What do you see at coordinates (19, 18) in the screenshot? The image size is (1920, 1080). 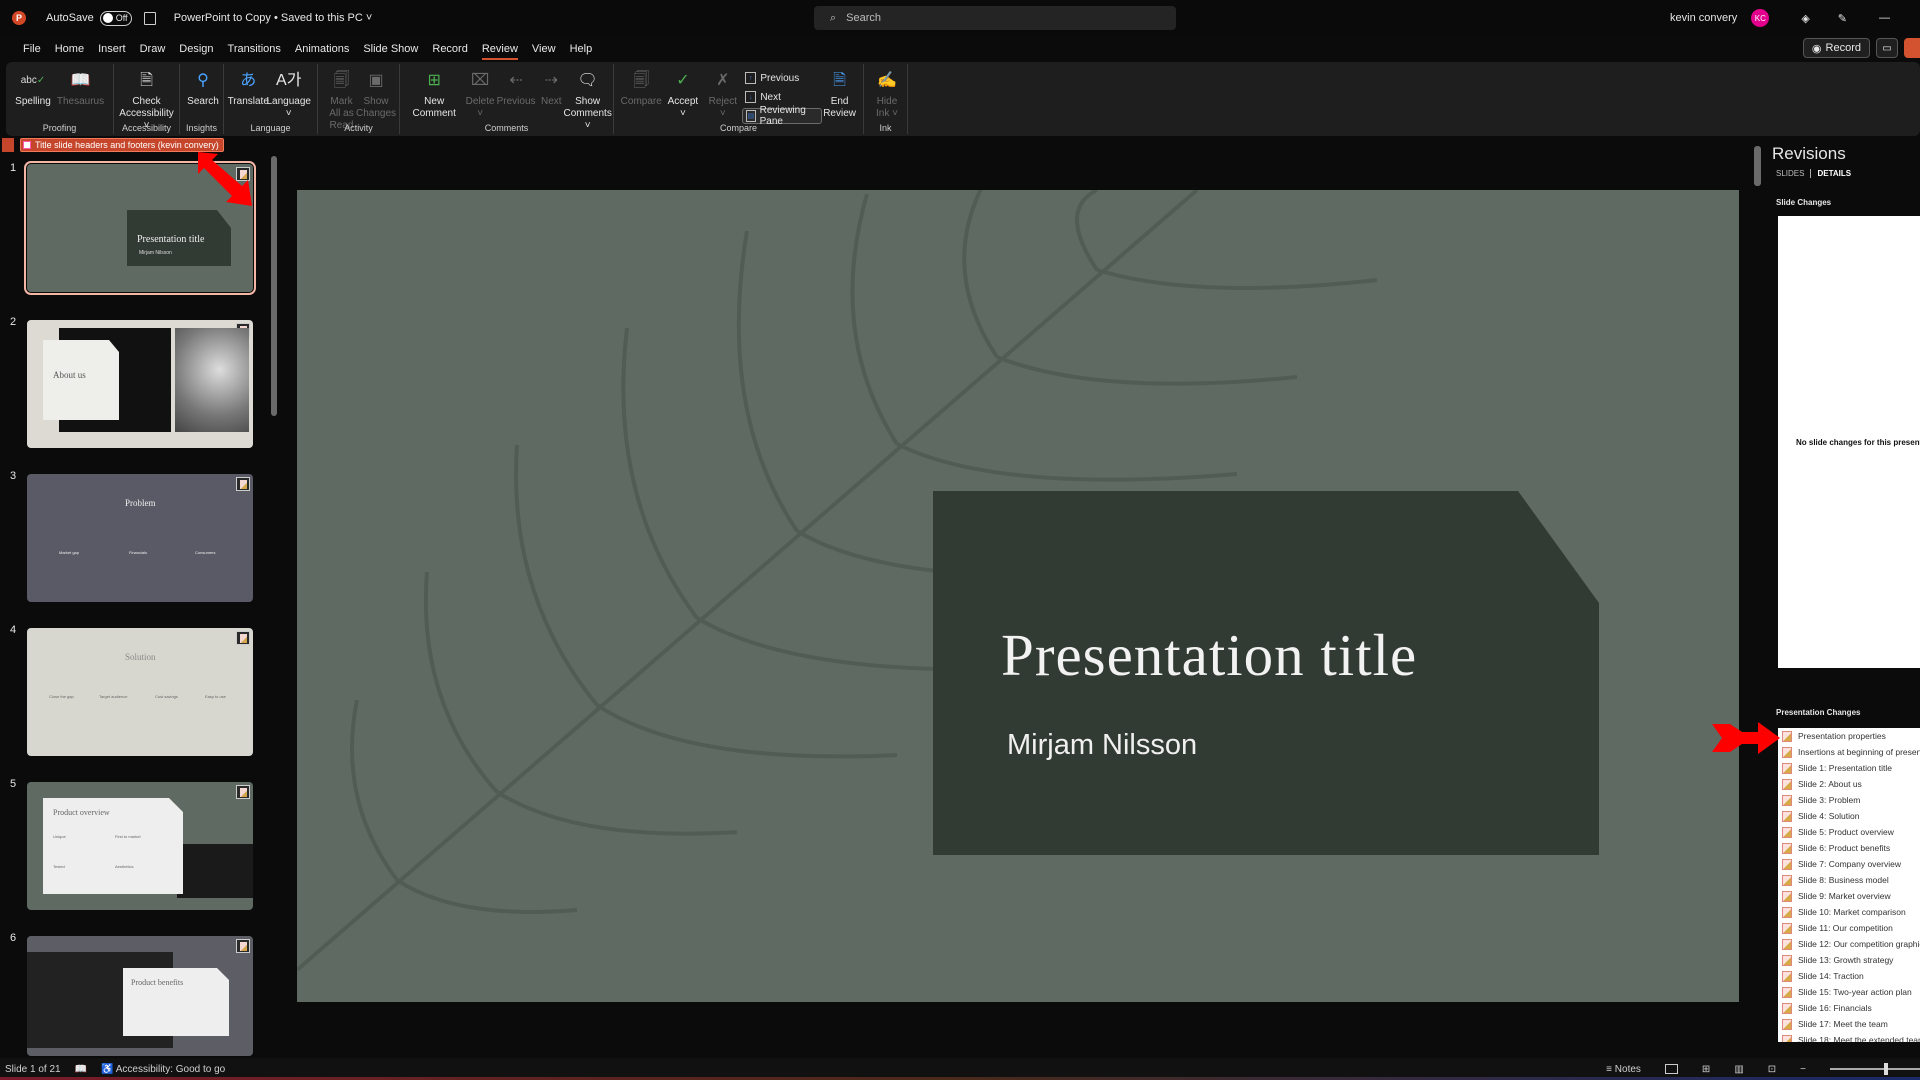 I see `powerpoint-logo-icon: P` at bounding box center [19, 18].